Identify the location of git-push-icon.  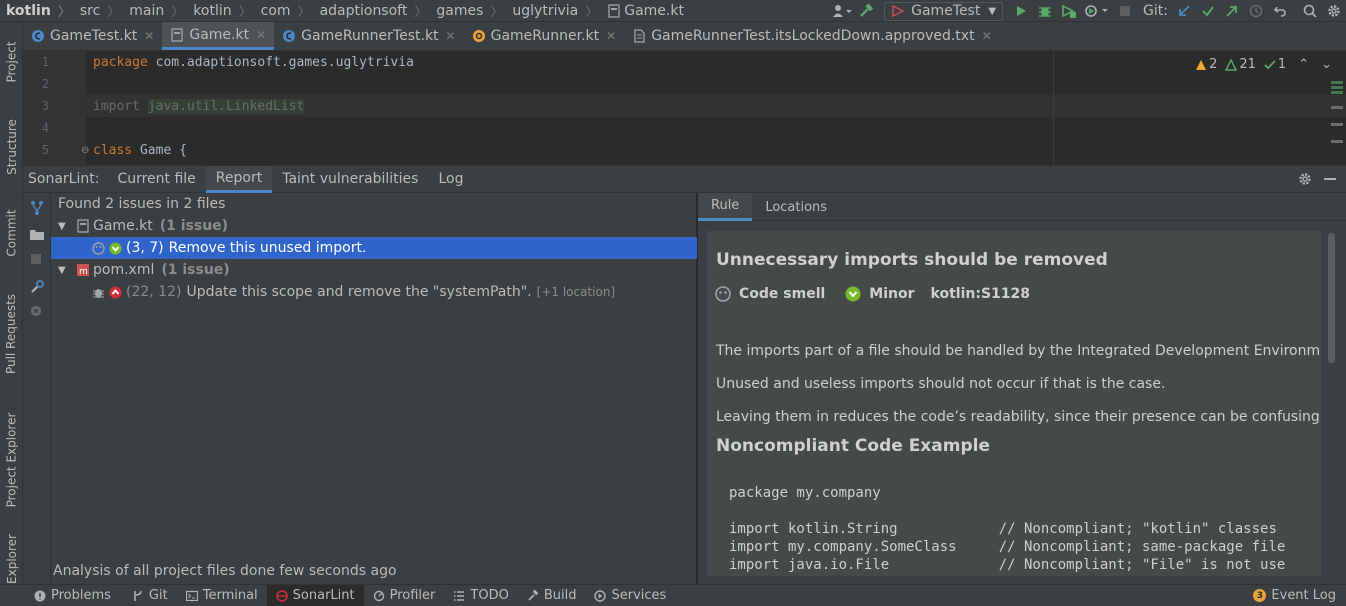
(1232, 11).